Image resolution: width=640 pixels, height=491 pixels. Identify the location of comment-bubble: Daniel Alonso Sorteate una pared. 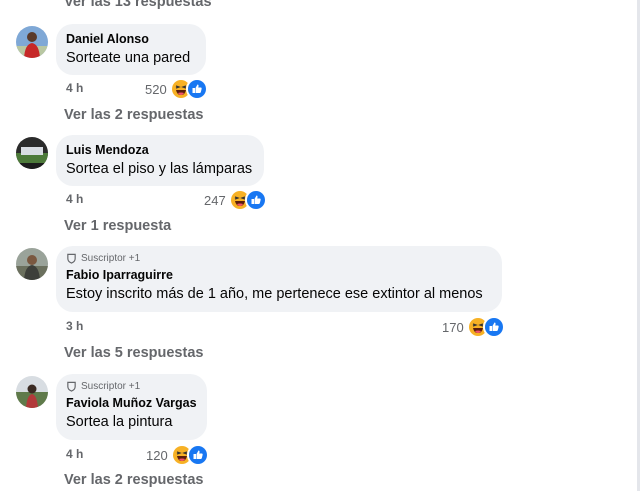
(131, 49).